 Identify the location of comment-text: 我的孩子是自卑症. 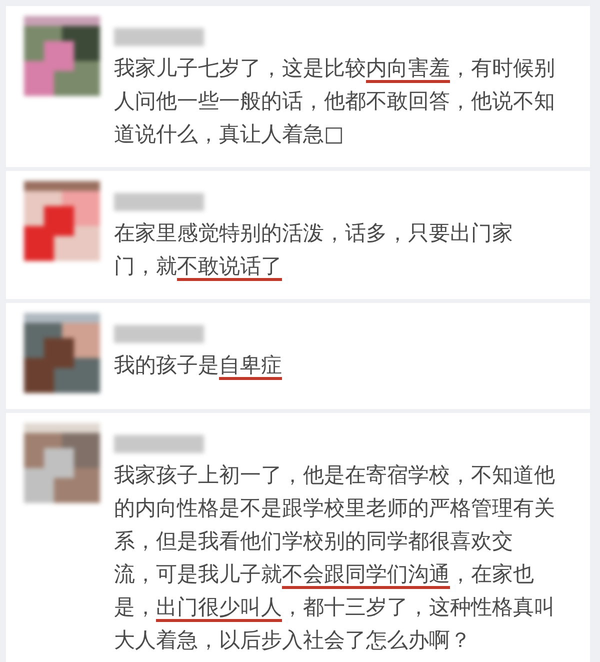
(198, 365).